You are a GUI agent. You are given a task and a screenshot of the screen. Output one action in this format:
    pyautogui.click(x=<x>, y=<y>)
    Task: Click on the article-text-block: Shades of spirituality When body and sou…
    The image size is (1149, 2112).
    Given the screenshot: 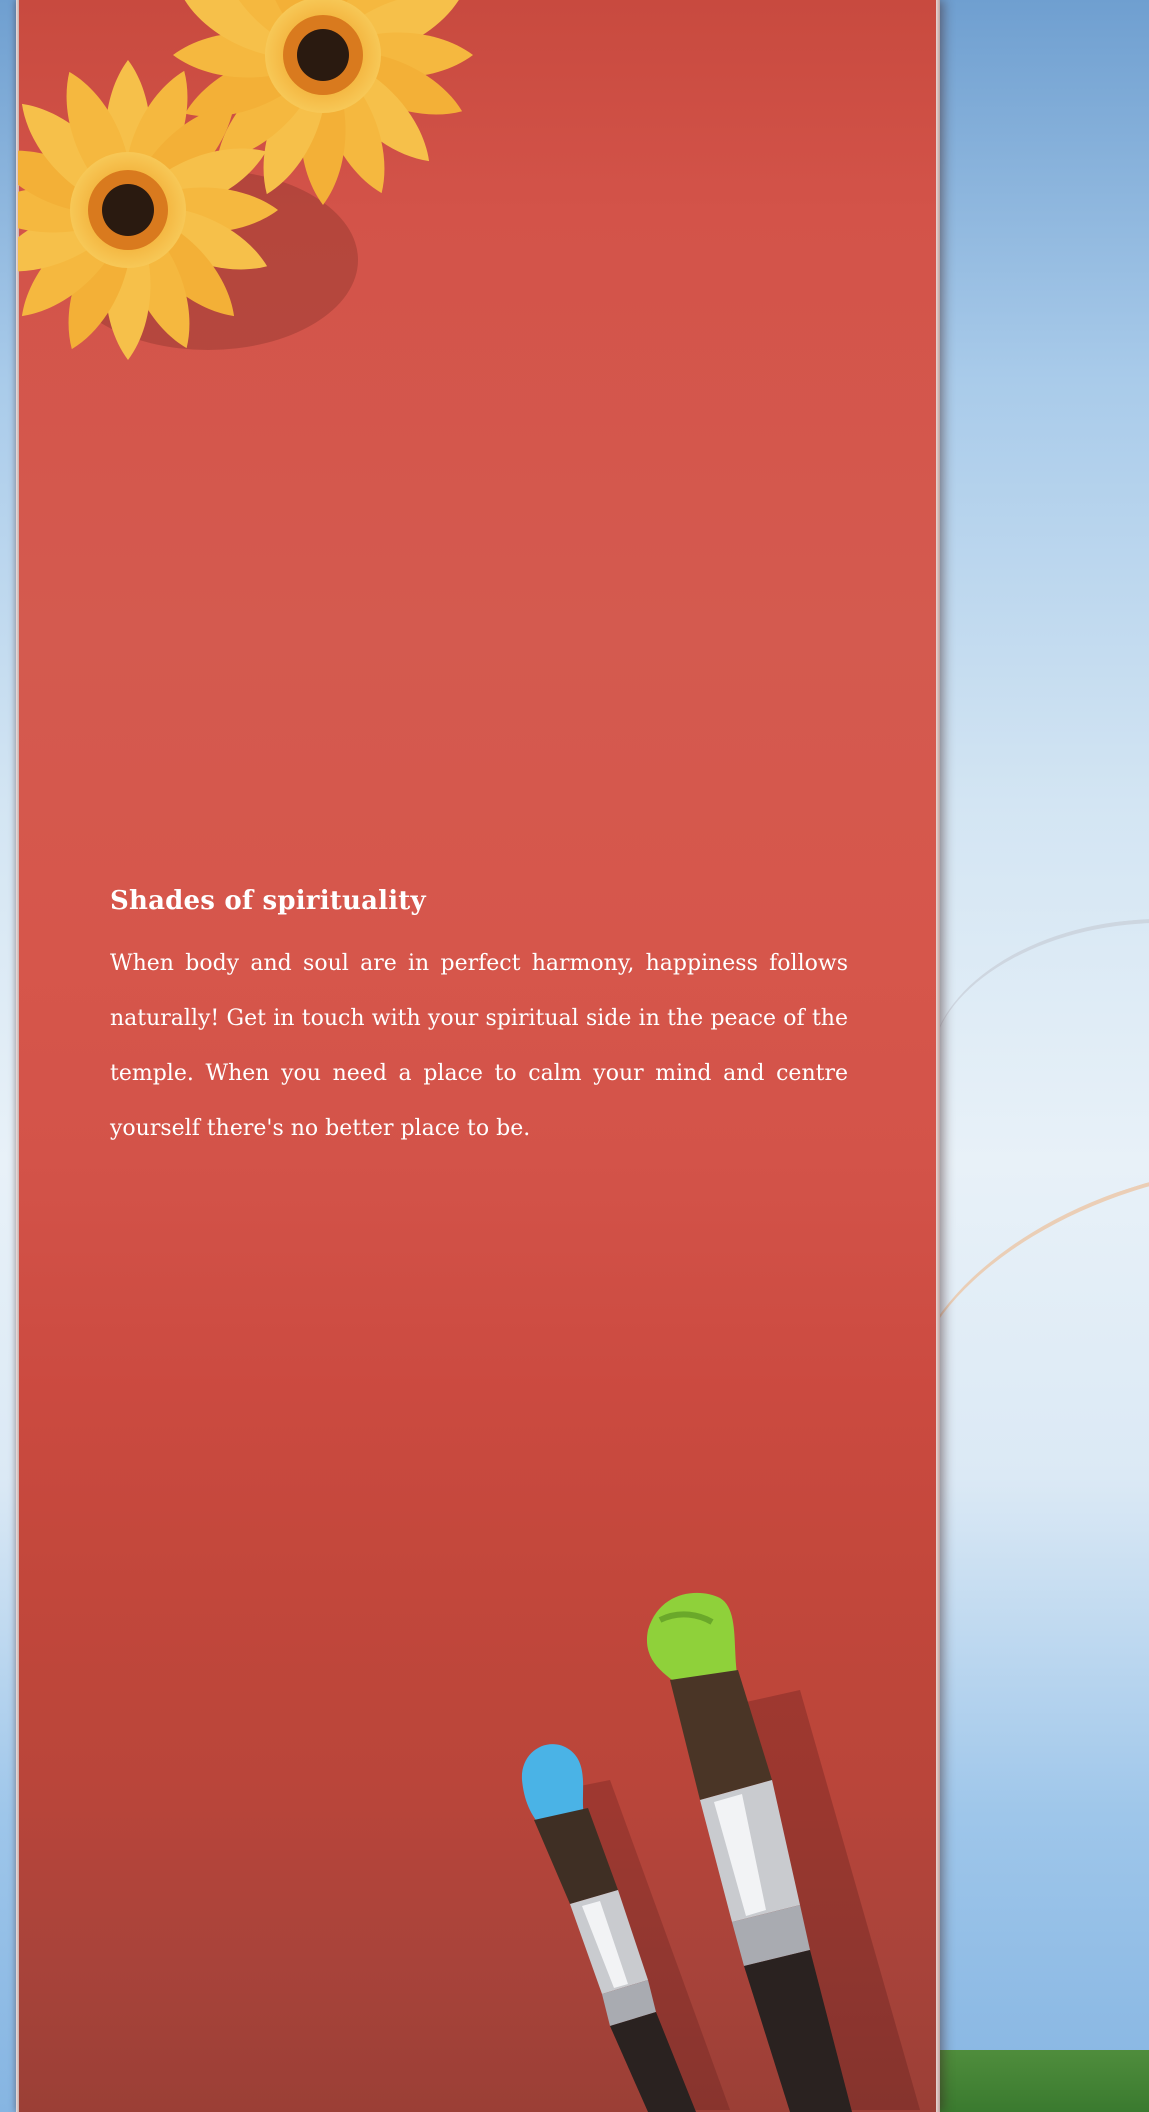 What is the action you would take?
    pyautogui.click(x=479, y=1018)
    